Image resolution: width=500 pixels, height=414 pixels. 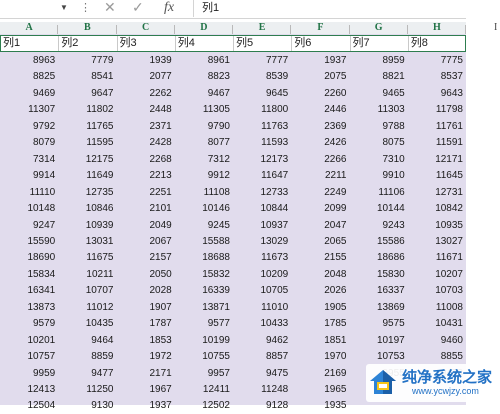 What do you see at coordinates (346, 8) in the screenshot?
I see `formula-input: 列1` at bounding box center [346, 8].